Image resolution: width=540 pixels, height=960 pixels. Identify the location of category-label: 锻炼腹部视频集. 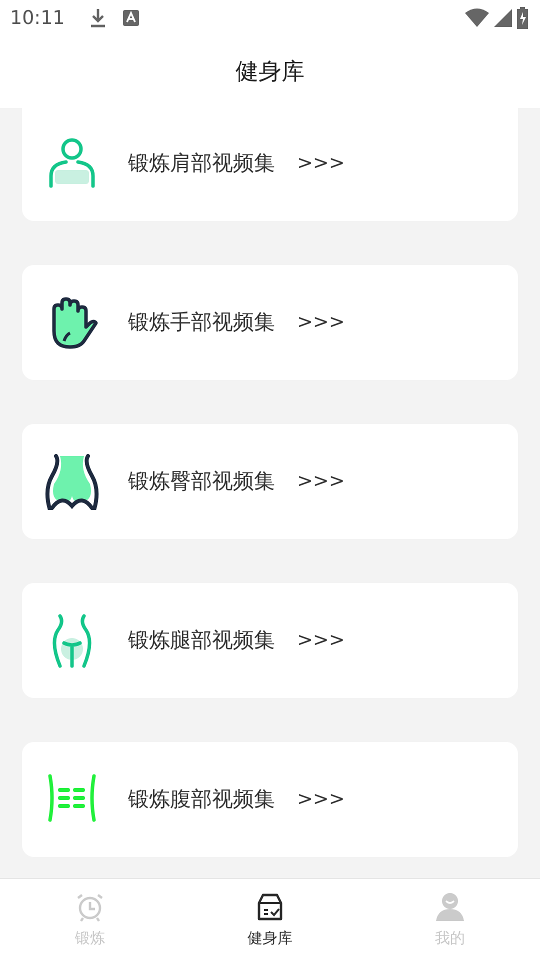
(201, 799).